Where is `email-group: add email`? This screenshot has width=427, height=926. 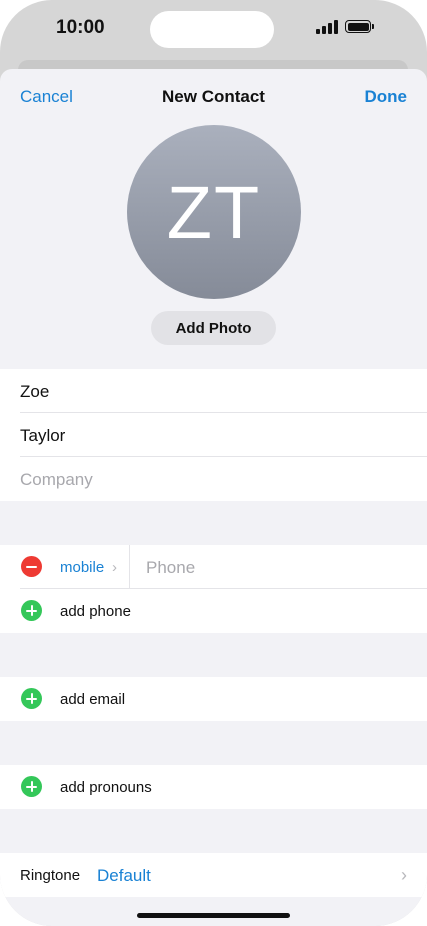
email-group: add email is located at coordinates (213, 699).